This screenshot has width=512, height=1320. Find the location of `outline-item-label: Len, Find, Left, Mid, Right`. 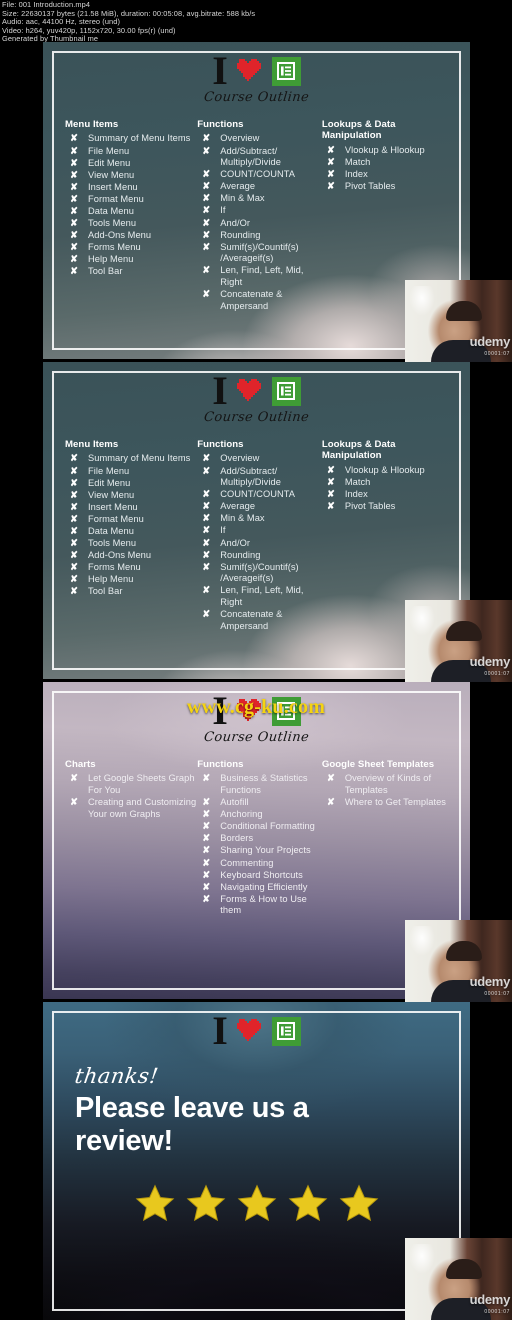

outline-item-label: Len, Find, Left, Mid, Right is located at coordinates (262, 276).